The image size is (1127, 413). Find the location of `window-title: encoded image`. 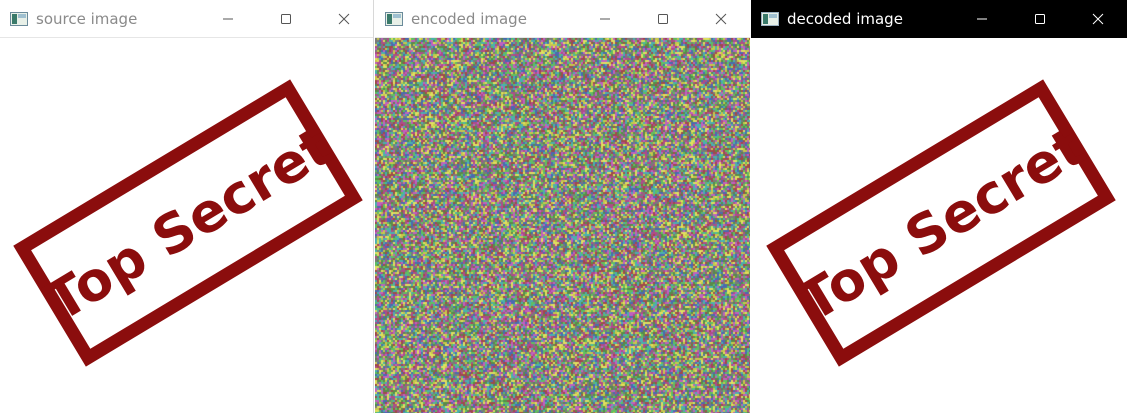

window-title: encoded image is located at coordinates (469, 18).